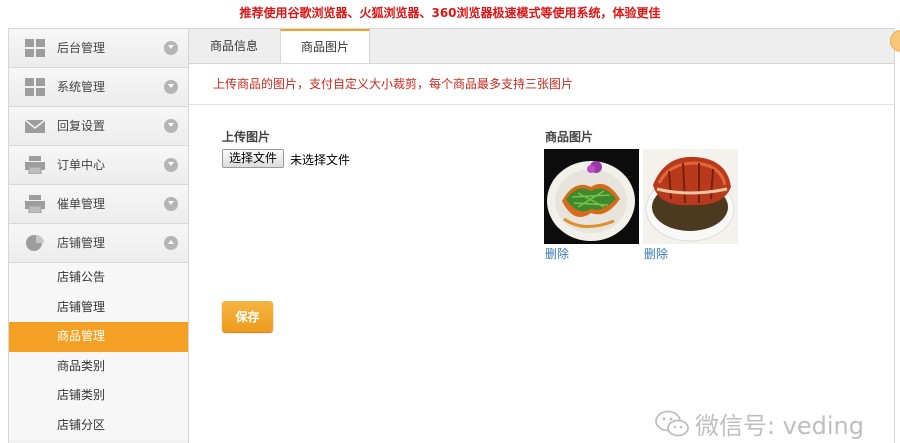 The height and width of the screenshot is (443, 900). What do you see at coordinates (98, 367) in the screenshot?
I see `submenu-item-product-category: 商品类别` at bounding box center [98, 367].